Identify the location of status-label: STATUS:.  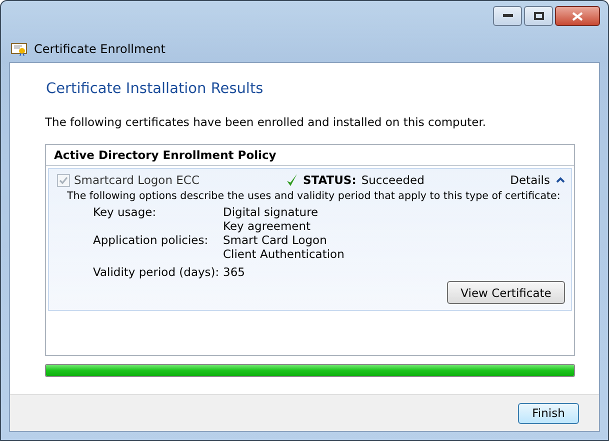
(329, 180).